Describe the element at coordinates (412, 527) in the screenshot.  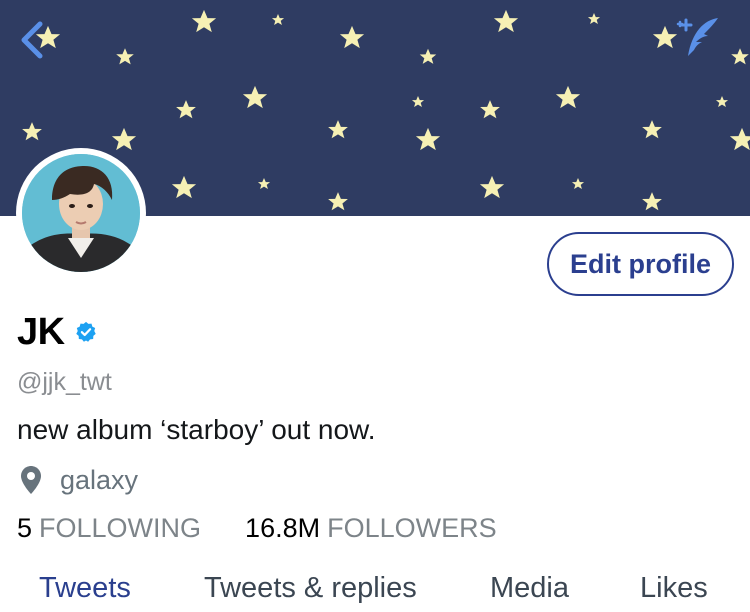
I see `followers-label: FOLLOWERS` at that location.